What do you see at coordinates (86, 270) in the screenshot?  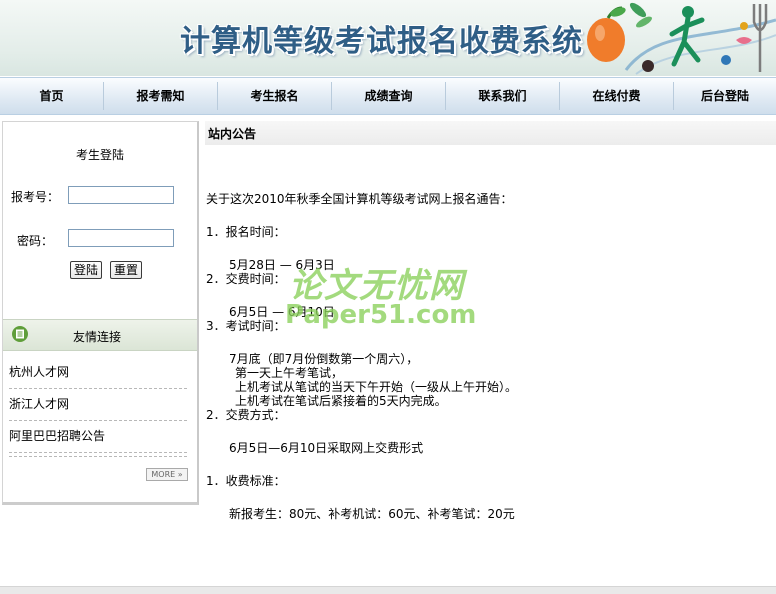 I see `login-button: 登陆` at bounding box center [86, 270].